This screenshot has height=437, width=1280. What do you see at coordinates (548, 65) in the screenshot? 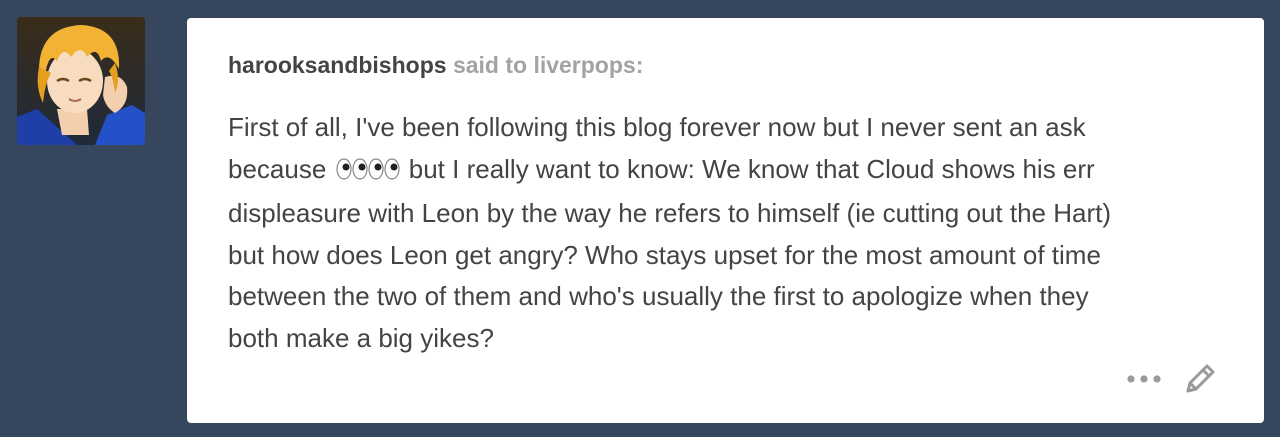
I see `said-to-recipient: said to liverpops:` at bounding box center [548, 65].